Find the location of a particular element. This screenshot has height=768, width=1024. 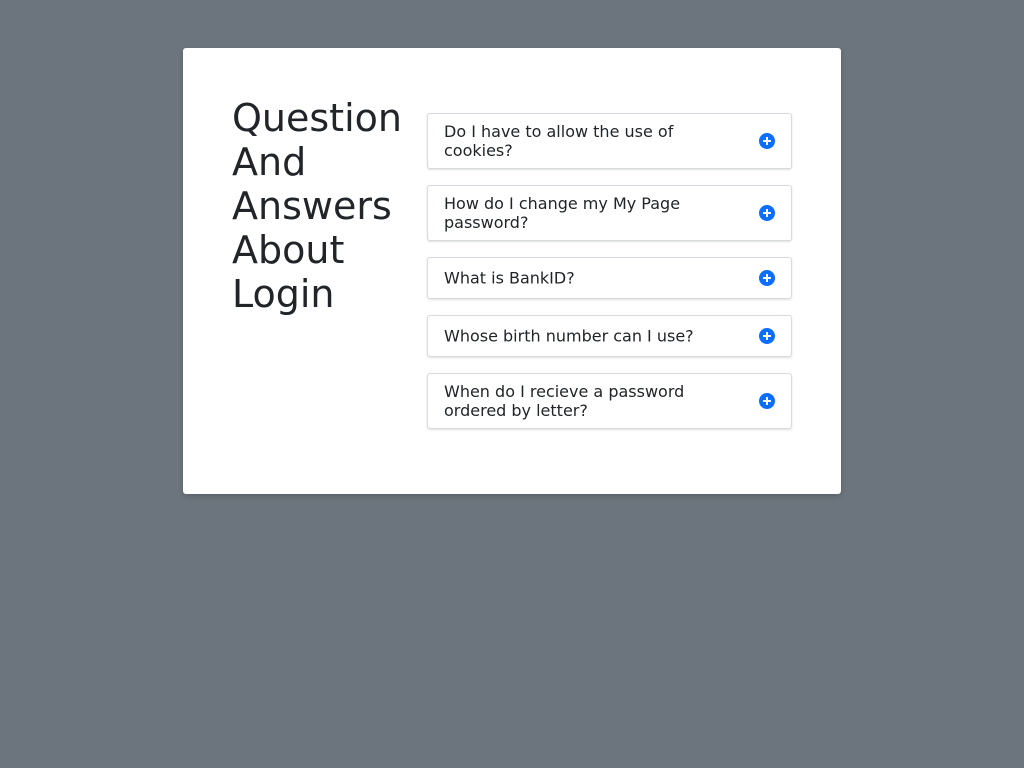

faq-item-cookies: Do I have to allow the use of cookies? is located at coordinates (609, 141).